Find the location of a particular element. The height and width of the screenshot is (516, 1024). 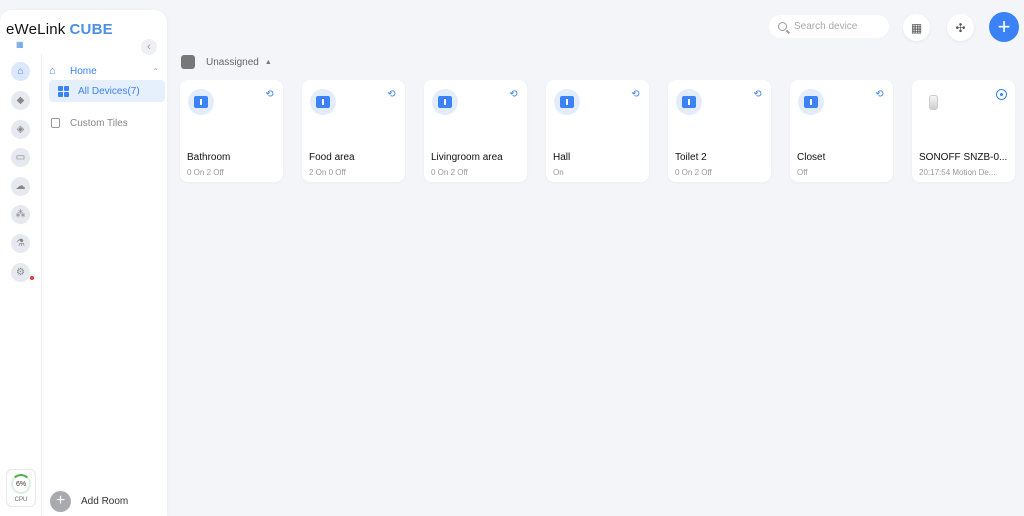

cpu-ring: 6% is located at coordinates (21, 484).